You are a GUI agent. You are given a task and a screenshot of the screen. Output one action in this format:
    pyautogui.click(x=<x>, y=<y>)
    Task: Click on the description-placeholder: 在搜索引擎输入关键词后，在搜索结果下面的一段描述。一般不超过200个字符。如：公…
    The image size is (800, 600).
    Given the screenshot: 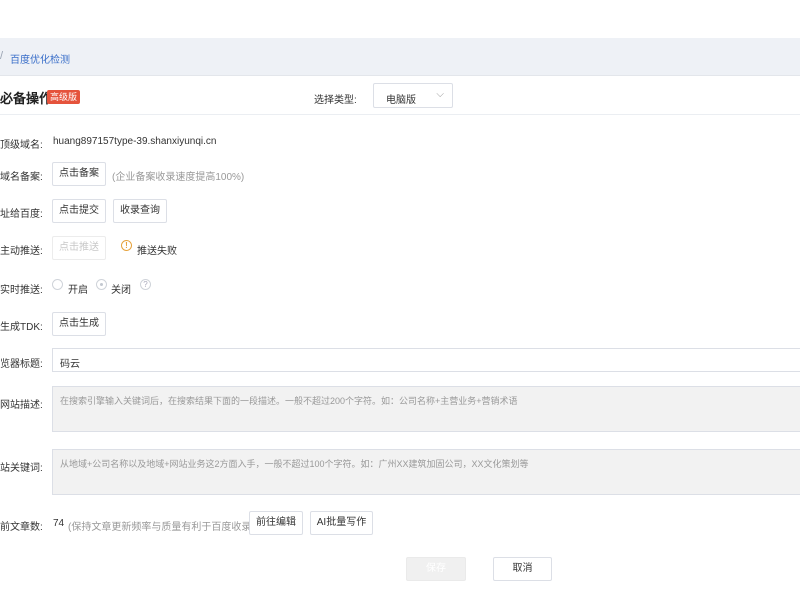 What is the action you would take?
    pyautogui.click(x=289, y=401)
    